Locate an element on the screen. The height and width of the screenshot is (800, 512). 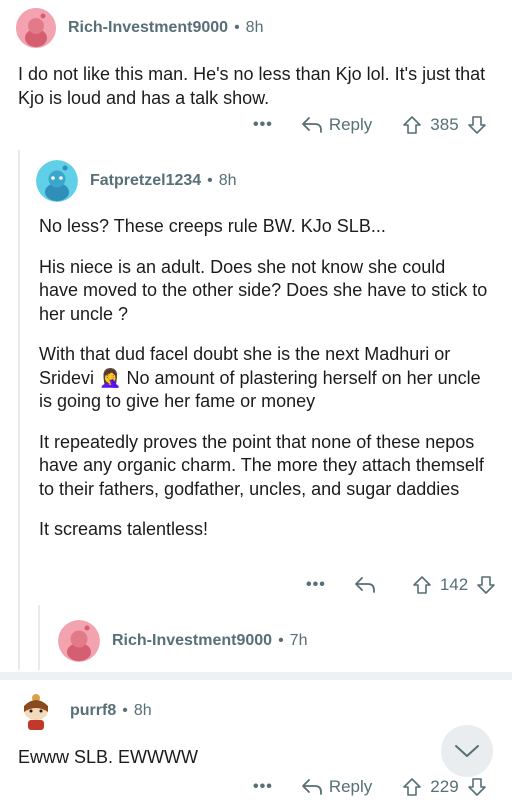
comment-paragraph: It screams talentless! is located at coordinates (124, 529).